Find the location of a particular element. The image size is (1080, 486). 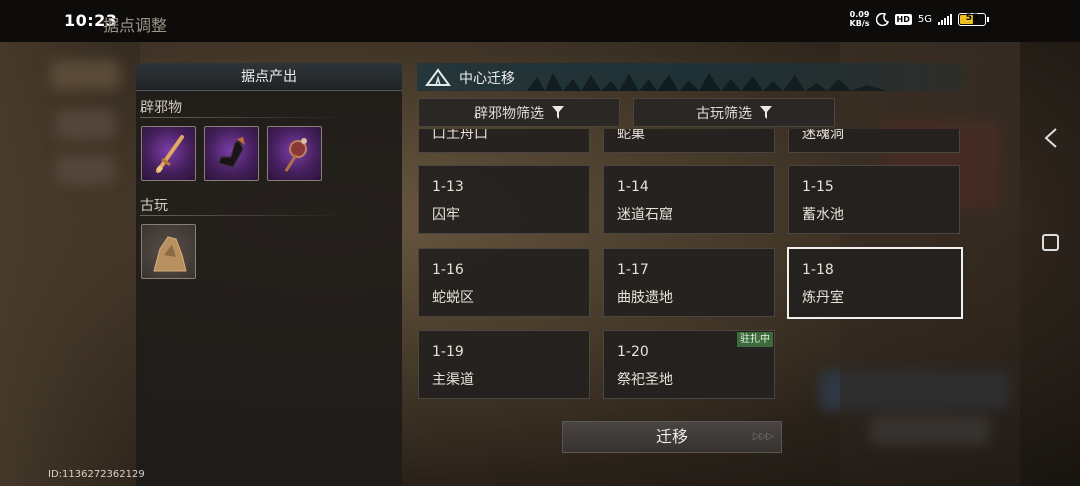

network-speed-unit: KB/s is located at coordinates (859, 23).